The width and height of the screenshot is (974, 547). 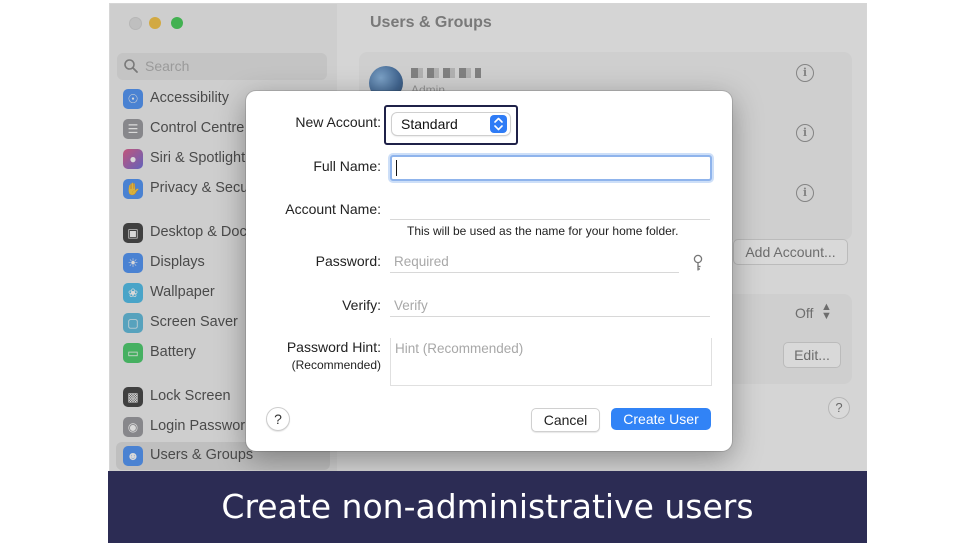 What do you see at coordinates (459, 348) in the screenshot?
I see `hint-placeholder: Hint (Recommended)` at bounding box center [459, 348].